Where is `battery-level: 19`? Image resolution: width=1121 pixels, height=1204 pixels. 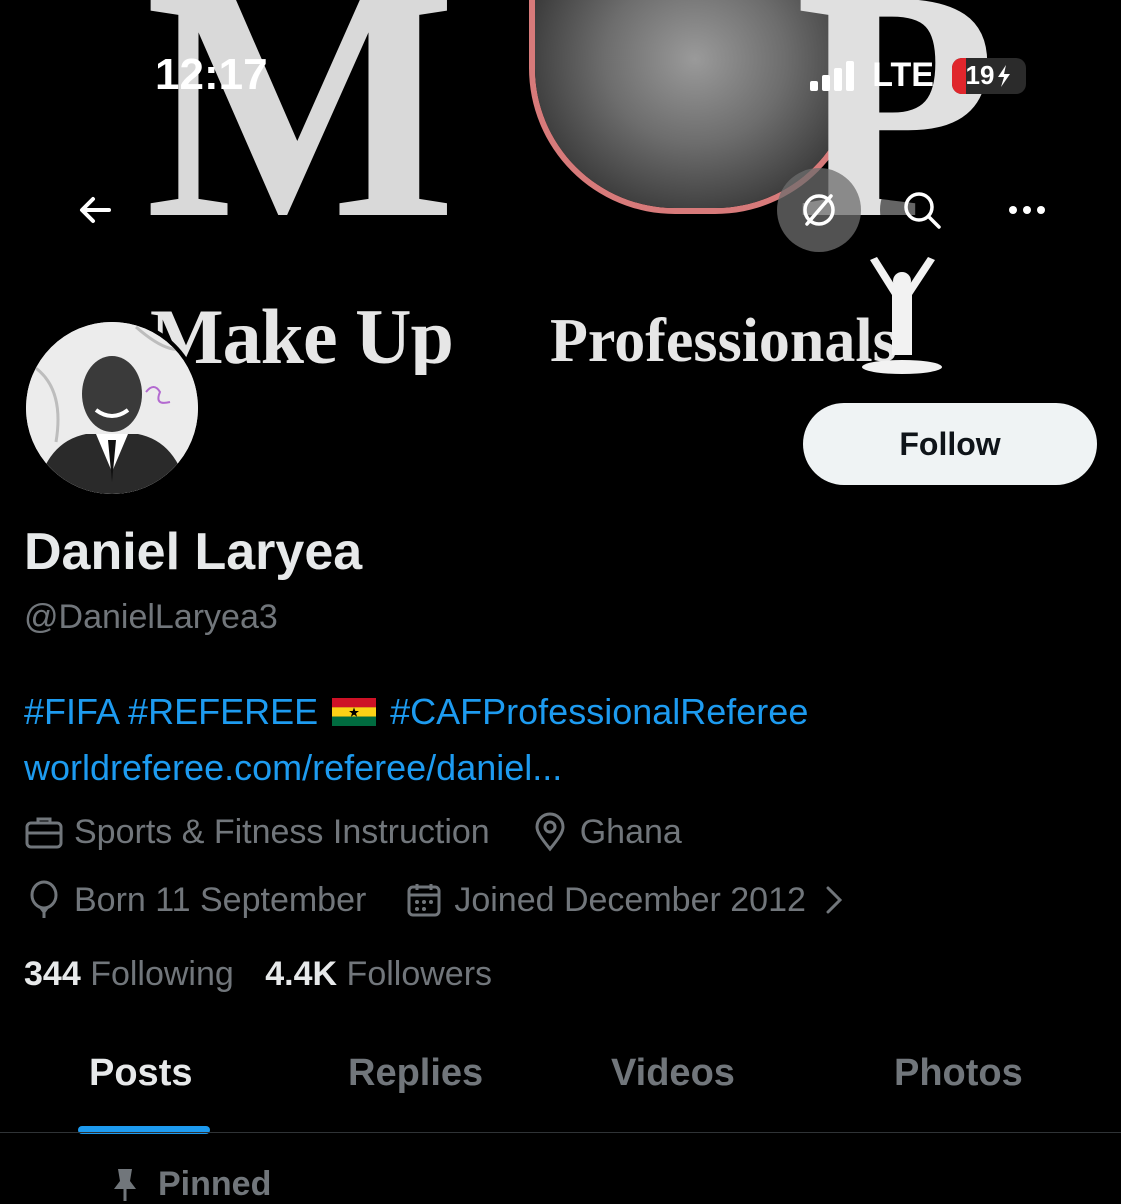
battery-level: 19 is located at coordinates (980, 75).